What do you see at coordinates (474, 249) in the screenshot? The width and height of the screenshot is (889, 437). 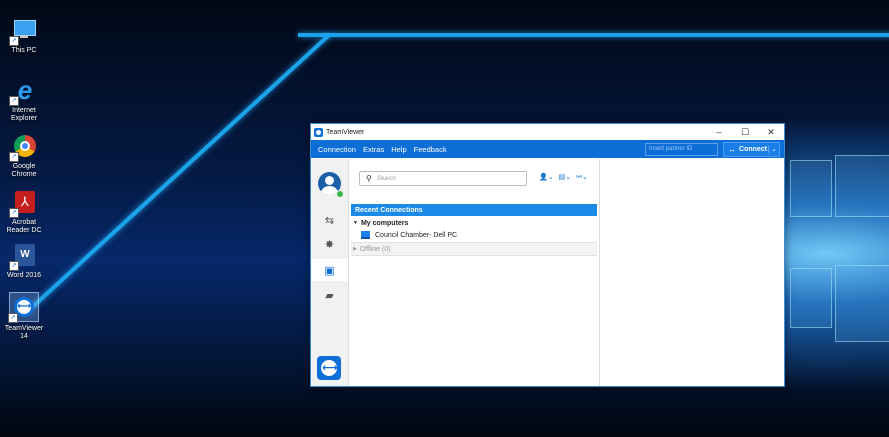 I see `group-offline: ▶ Offline (0)` at bounding box center [474, 249].